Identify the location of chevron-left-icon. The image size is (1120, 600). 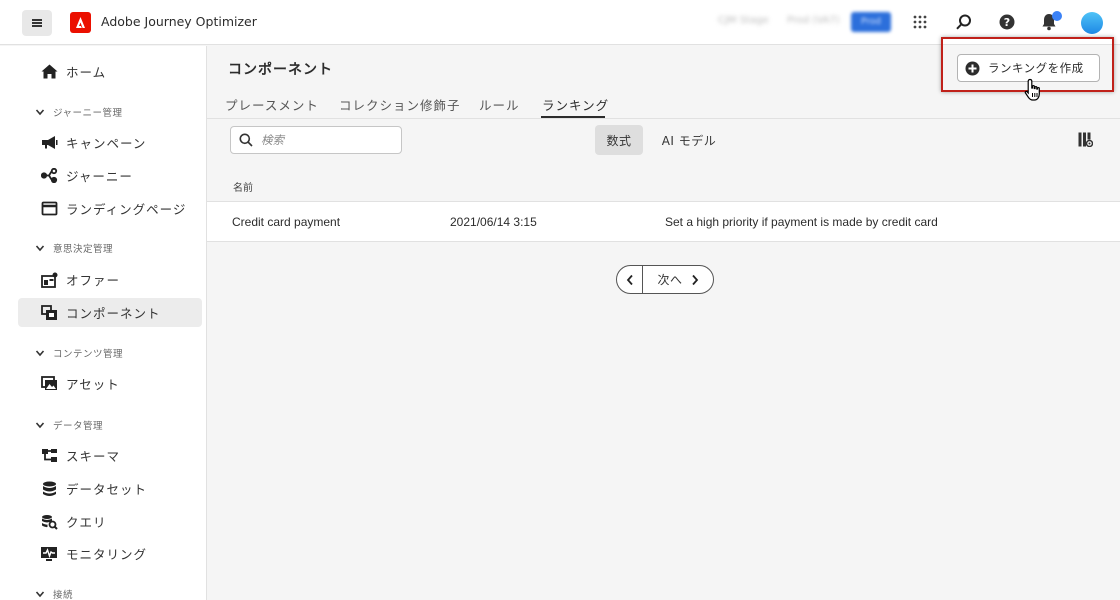
(629, 279).